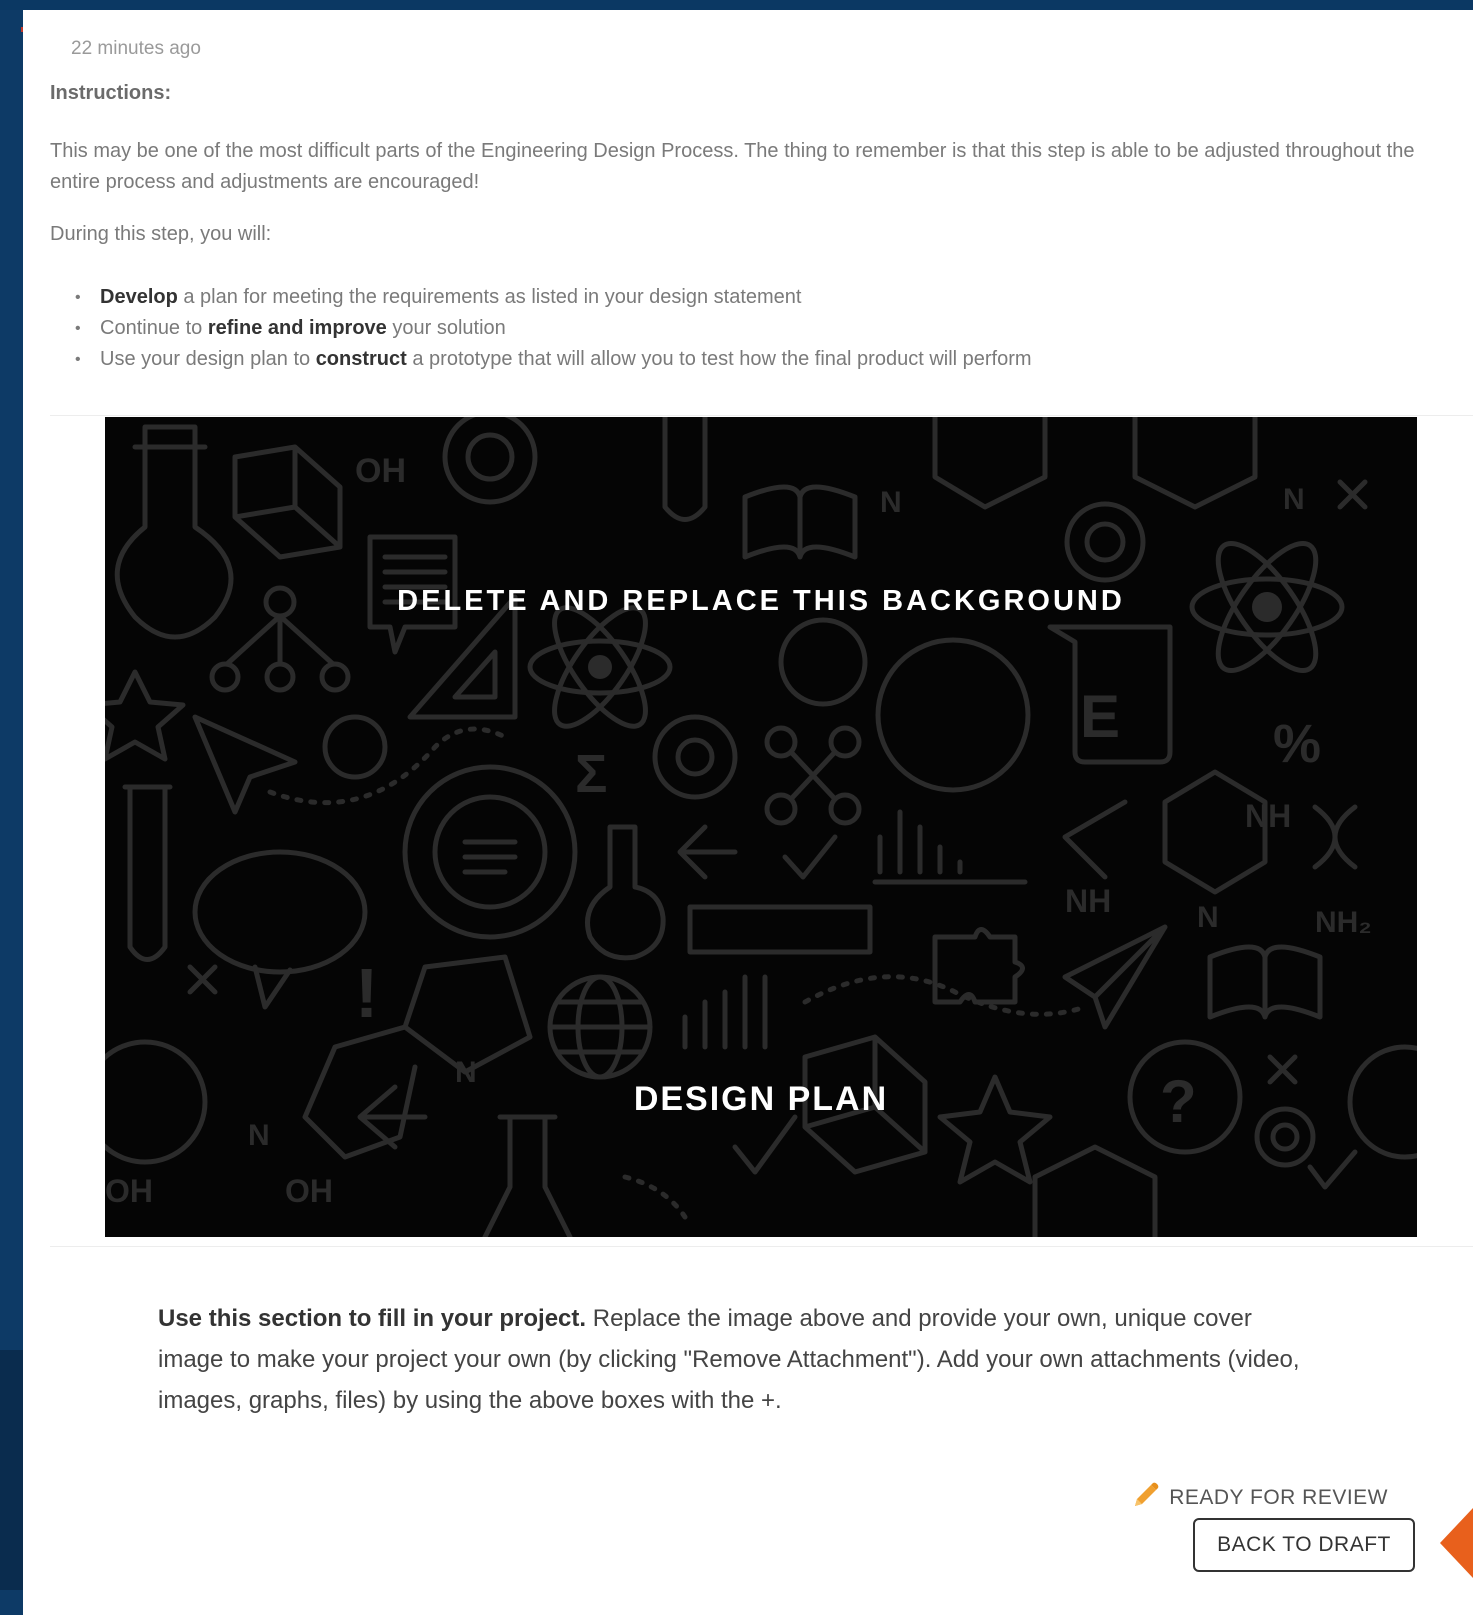  What do you see at coordinates (1146, 1497) in the screenshot?
I see `pencil-icon` at bounding box center [1146, 1497].